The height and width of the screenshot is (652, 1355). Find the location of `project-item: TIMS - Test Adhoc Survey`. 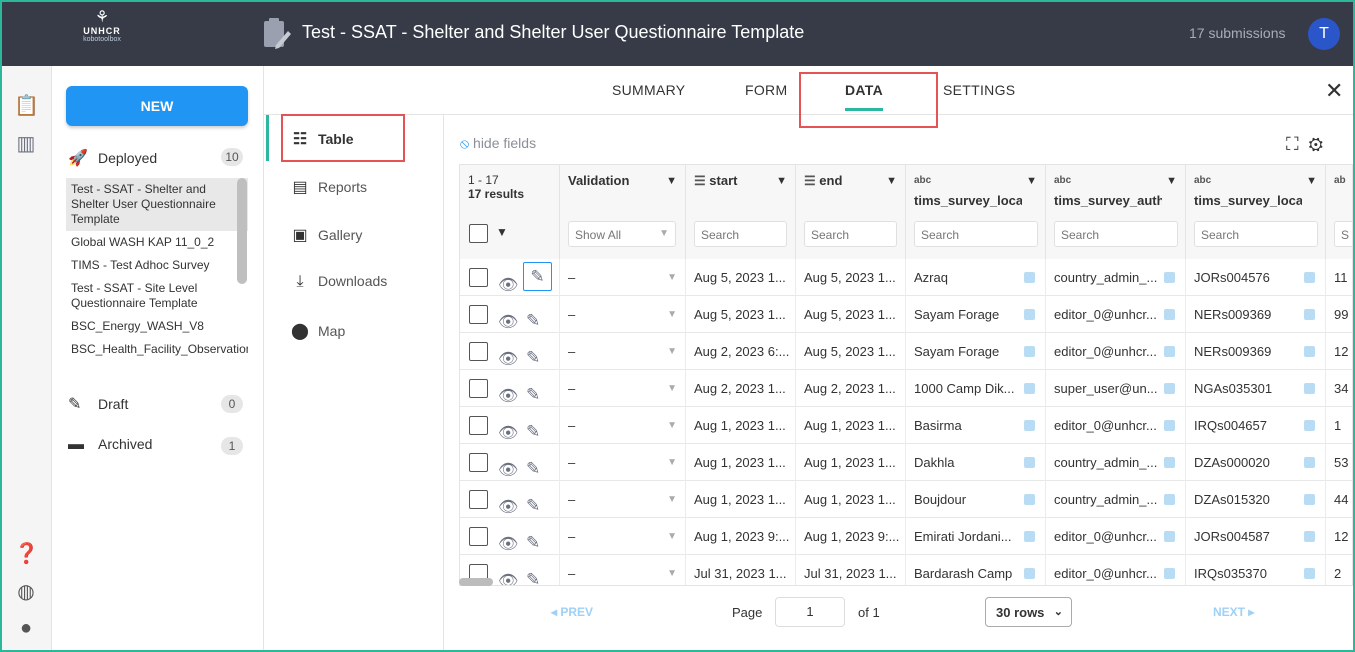

project-item: TIMS - Test Adhoc Survey is located at coordinates (157, 265).